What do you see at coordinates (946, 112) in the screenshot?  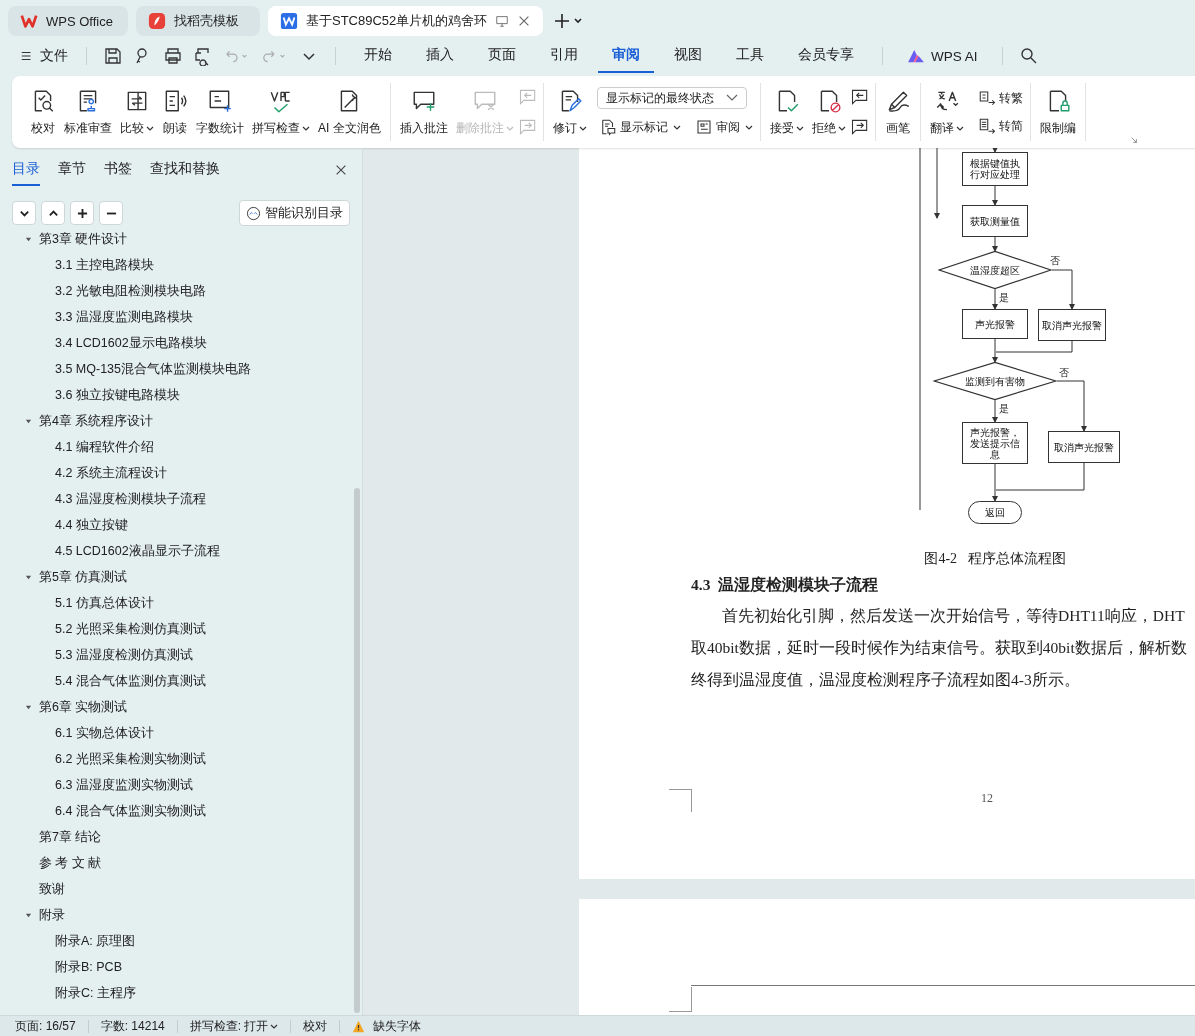 I see `ribbon-button: 翻译` at bounding box center [946, 112].